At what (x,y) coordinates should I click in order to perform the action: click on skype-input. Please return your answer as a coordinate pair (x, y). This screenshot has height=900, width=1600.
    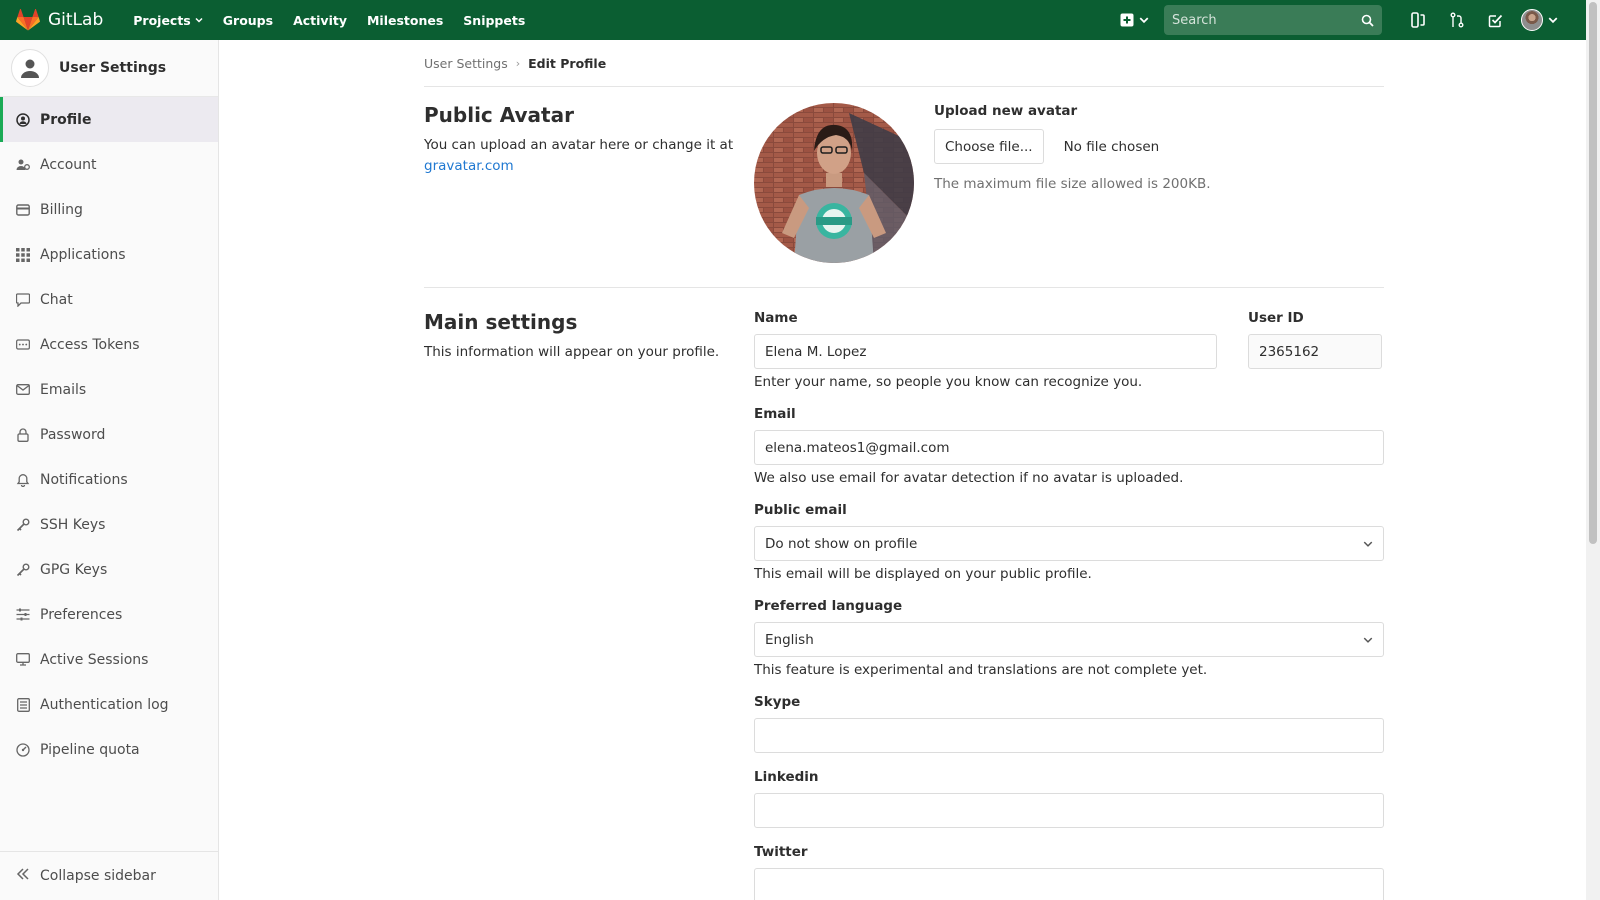
    Looking at the image, I should click on (1069, 735).